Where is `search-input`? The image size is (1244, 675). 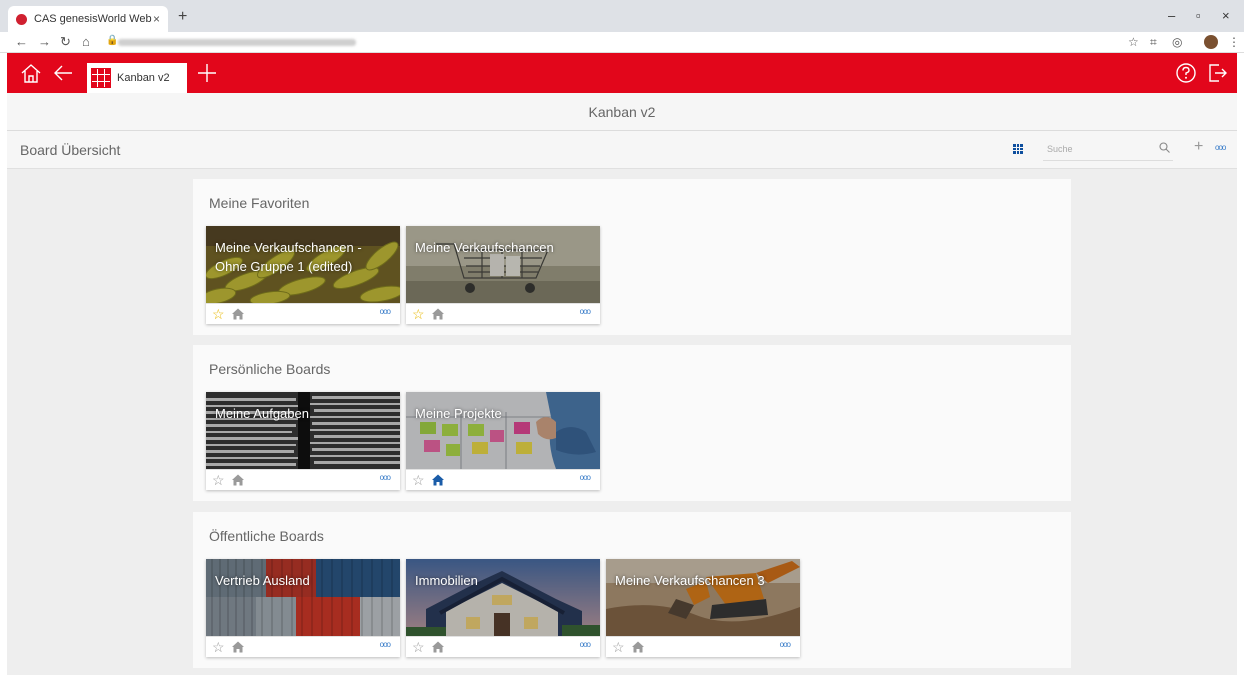 search-input is located at coordinates (1093, 149).